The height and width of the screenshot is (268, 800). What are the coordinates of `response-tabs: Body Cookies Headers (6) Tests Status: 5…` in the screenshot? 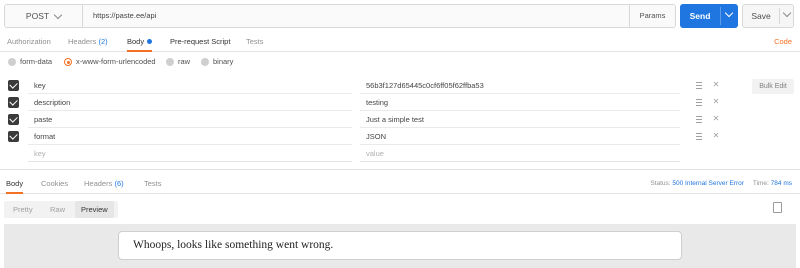 It's located at (400, 184).